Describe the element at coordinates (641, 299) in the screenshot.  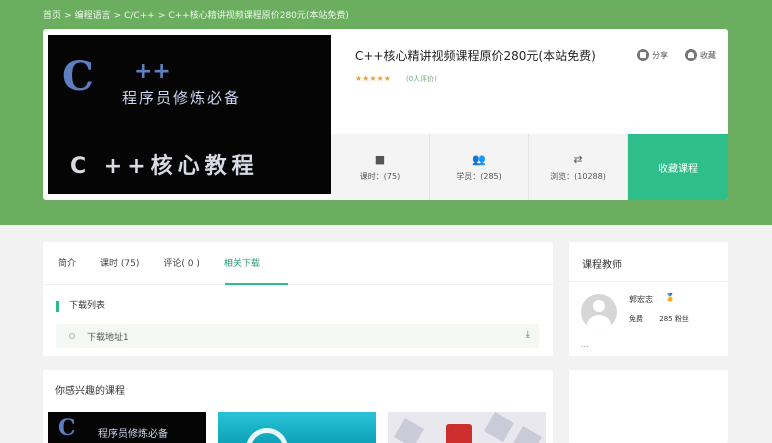
I see `teacher-name: 郭宏志` at that location.